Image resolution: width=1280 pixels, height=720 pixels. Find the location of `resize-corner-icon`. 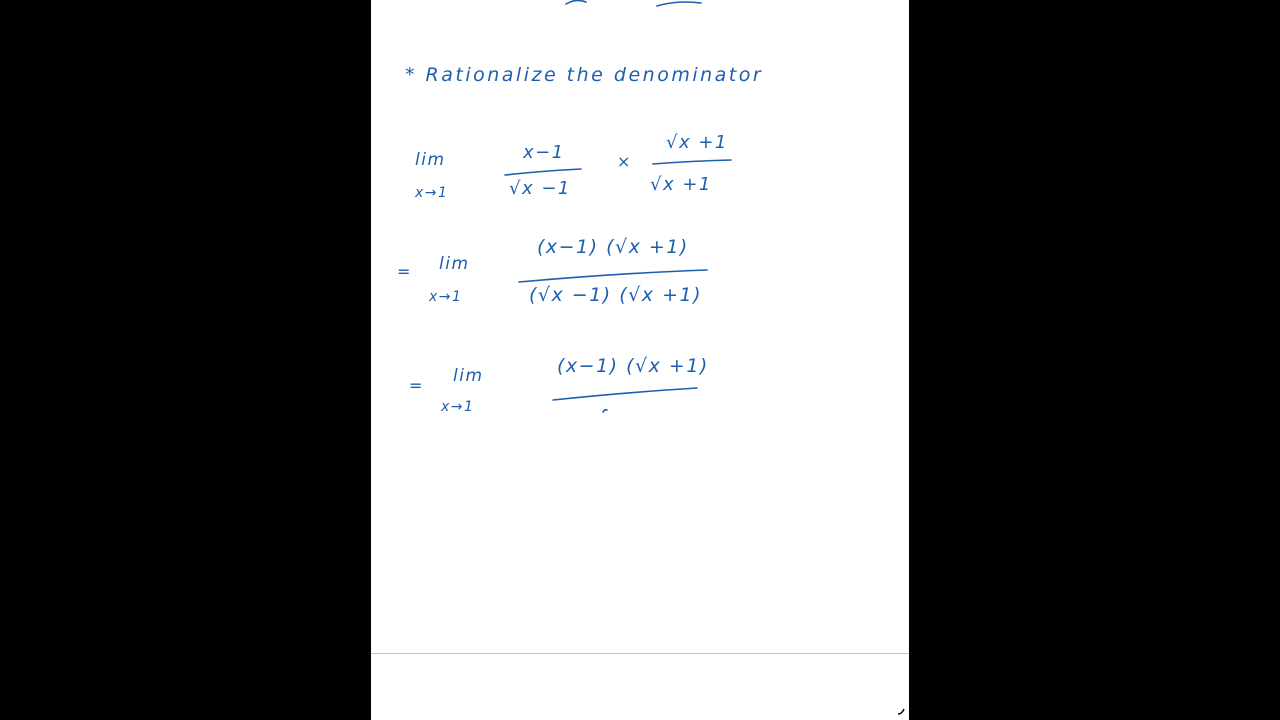

resize-corner-icon is located at coordinates (901, 711).